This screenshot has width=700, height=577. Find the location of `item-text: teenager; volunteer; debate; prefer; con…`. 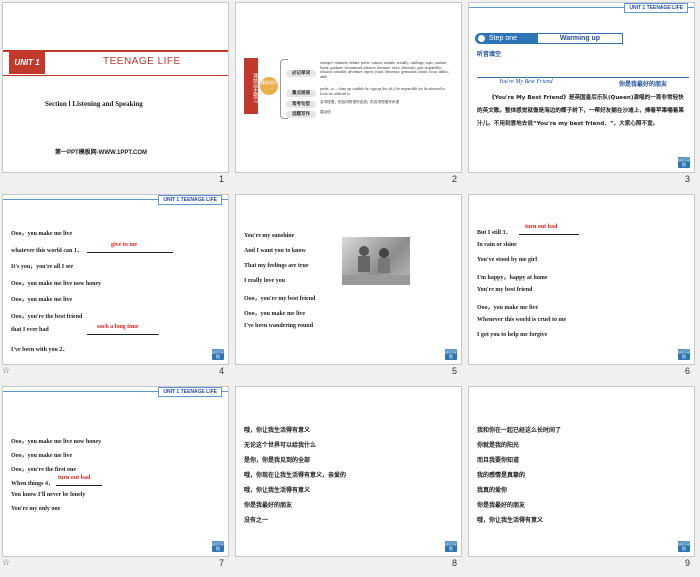

item-text: teenager; volunteer; debate; prefer; con… is located at coordinates (384, 70).